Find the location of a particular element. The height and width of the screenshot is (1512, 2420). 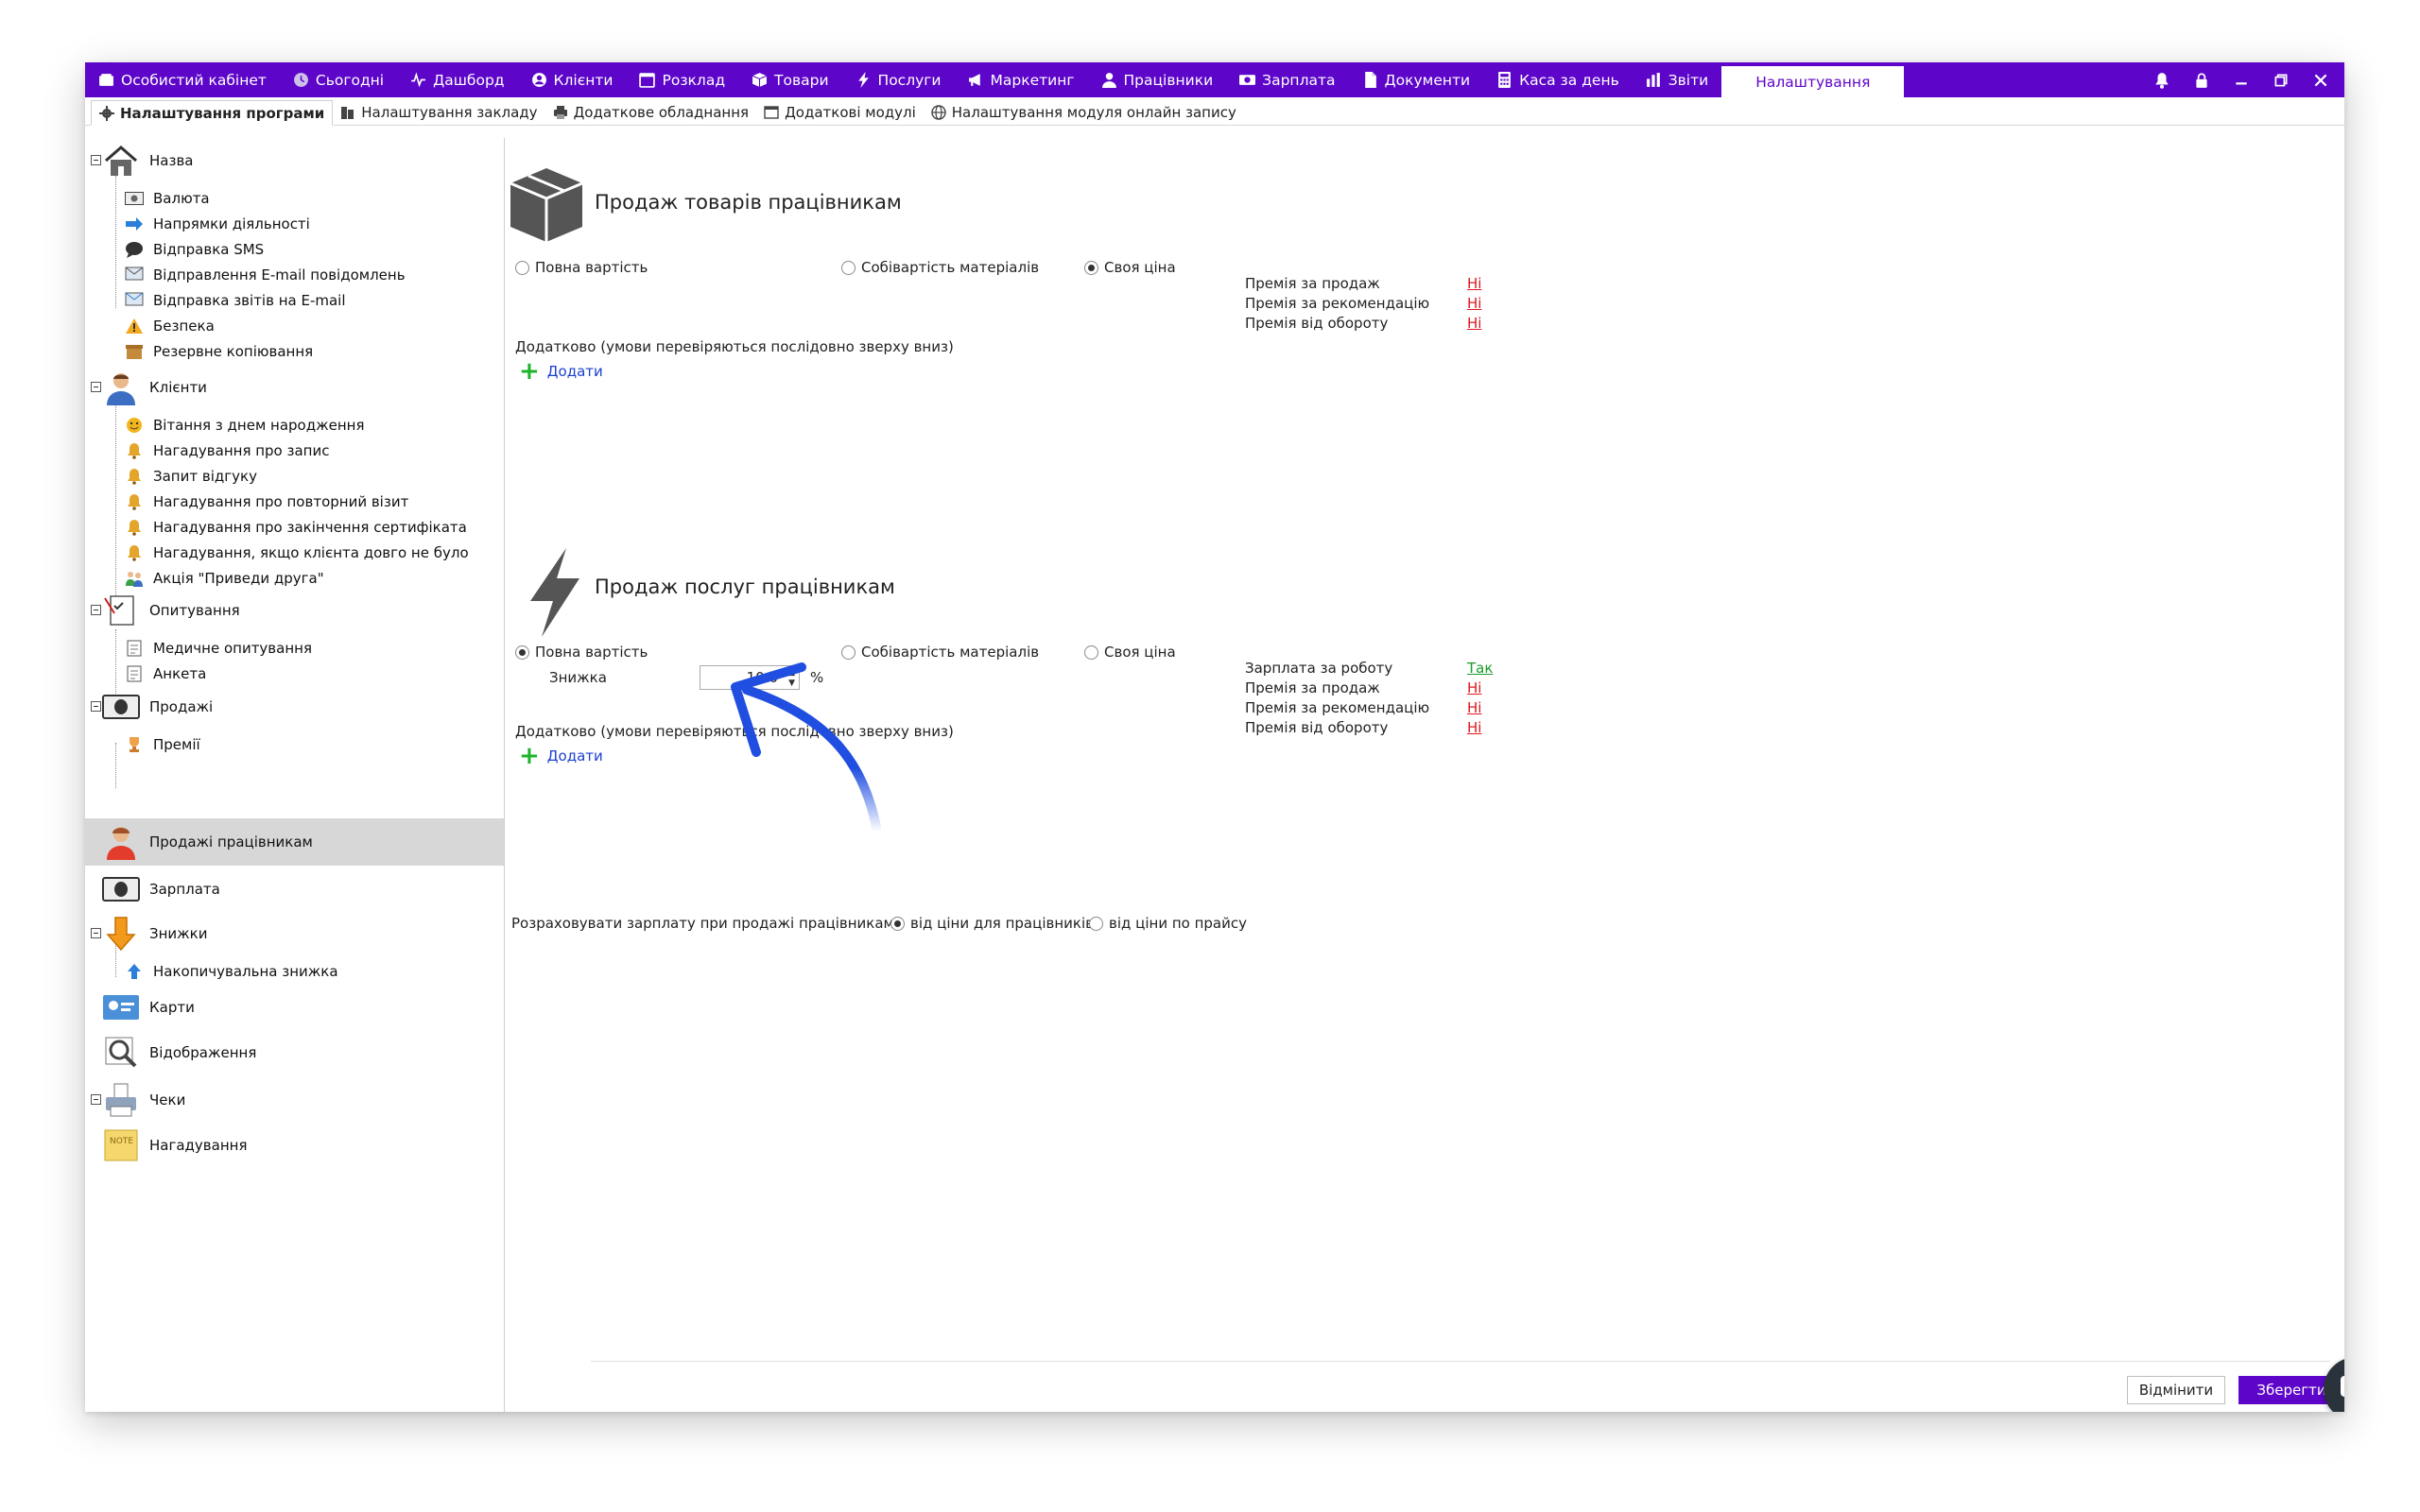

salary-calc-option-employee-price: від ціни для працівників is located at coordinates (992, 923).